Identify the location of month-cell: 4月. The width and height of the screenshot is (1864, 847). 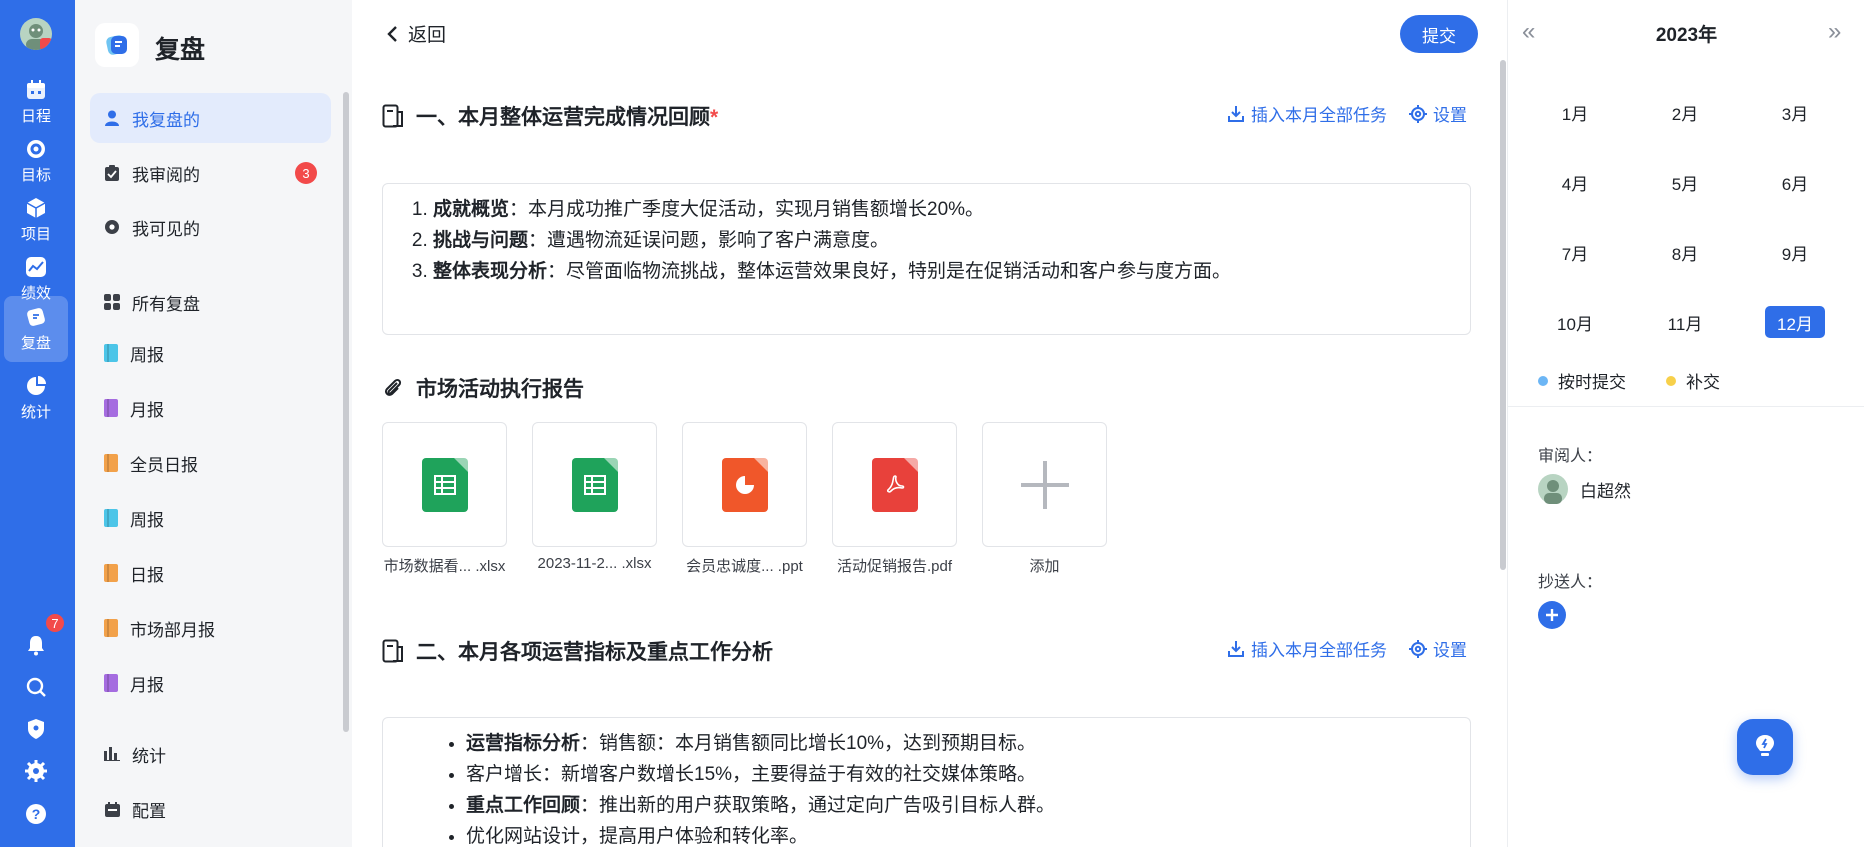
(1575, 182).